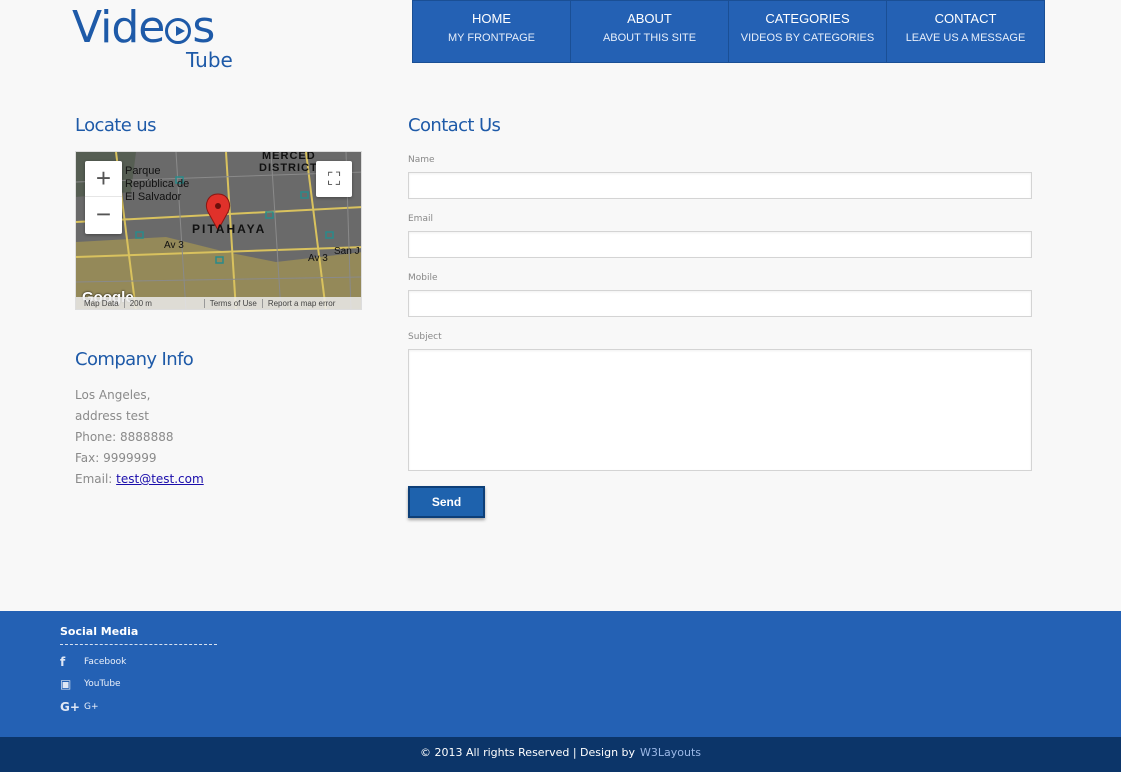 This screenshot has height=772, width=1121. What do you see at coordinates (165, 303) in the screenshot?
I see `map-scale: 200 m` at bounding box center [165, 303].